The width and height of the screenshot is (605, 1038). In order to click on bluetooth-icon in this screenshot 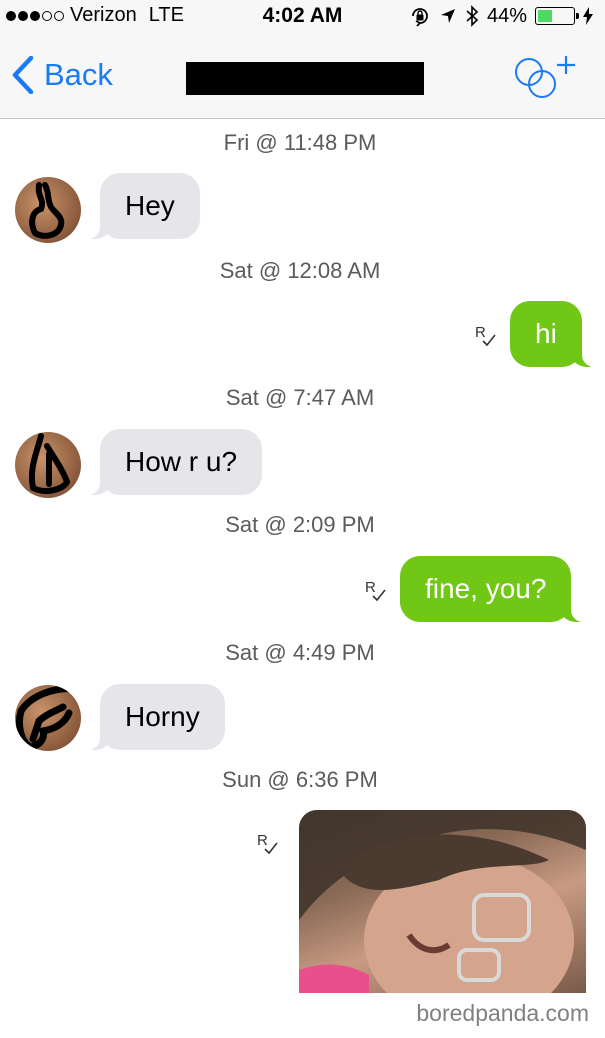, I will do `click(472, 16)`.